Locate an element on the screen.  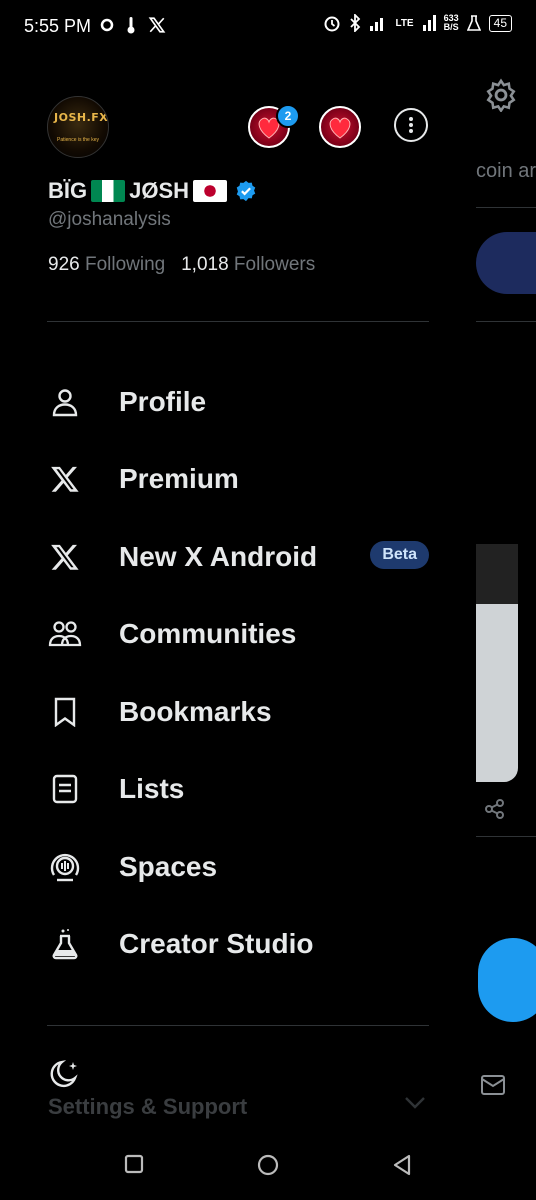
nigeria-flag-icon is located at coordinates (108, 191).